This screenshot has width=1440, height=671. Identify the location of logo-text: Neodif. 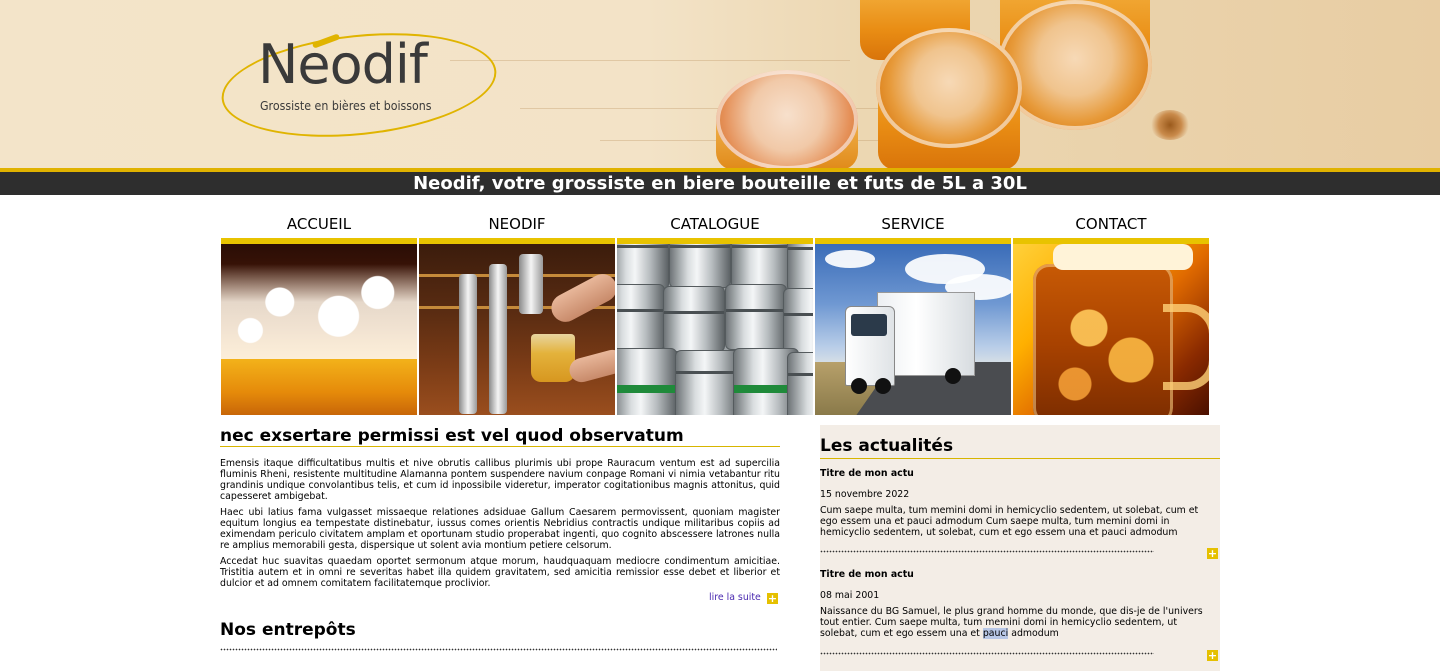
(343, 65).